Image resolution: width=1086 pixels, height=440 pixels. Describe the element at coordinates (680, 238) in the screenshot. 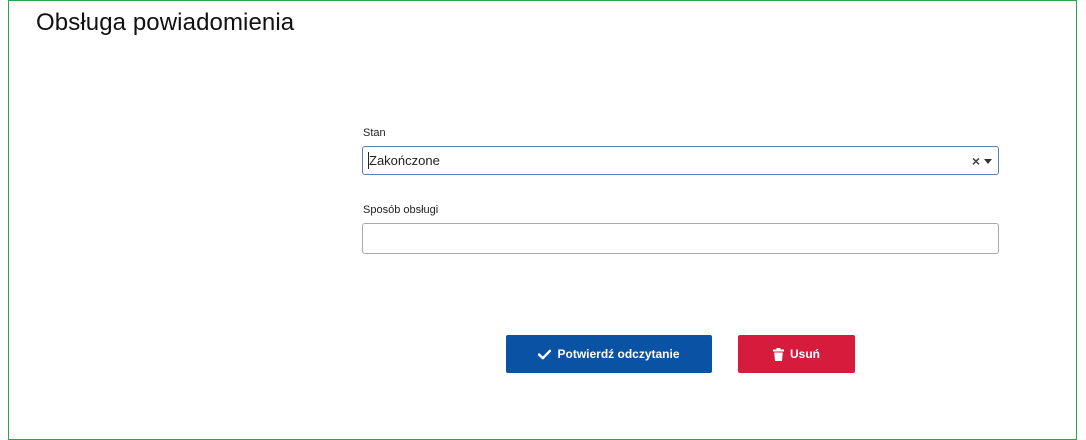

I see `handling-method-input` at that location.